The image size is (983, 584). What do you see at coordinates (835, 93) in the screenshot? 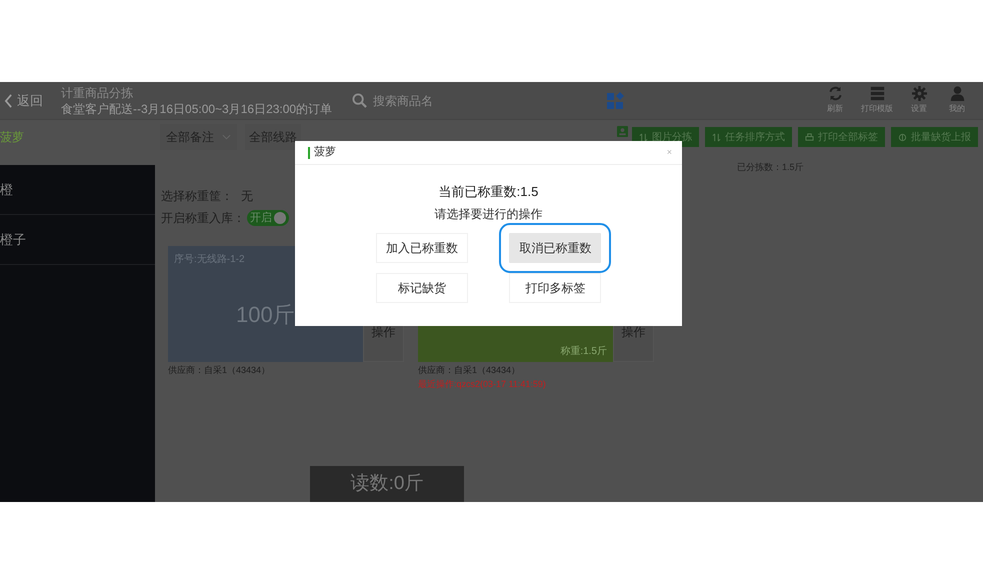
I see `refresh-icon` at bounding box center [835, 93].